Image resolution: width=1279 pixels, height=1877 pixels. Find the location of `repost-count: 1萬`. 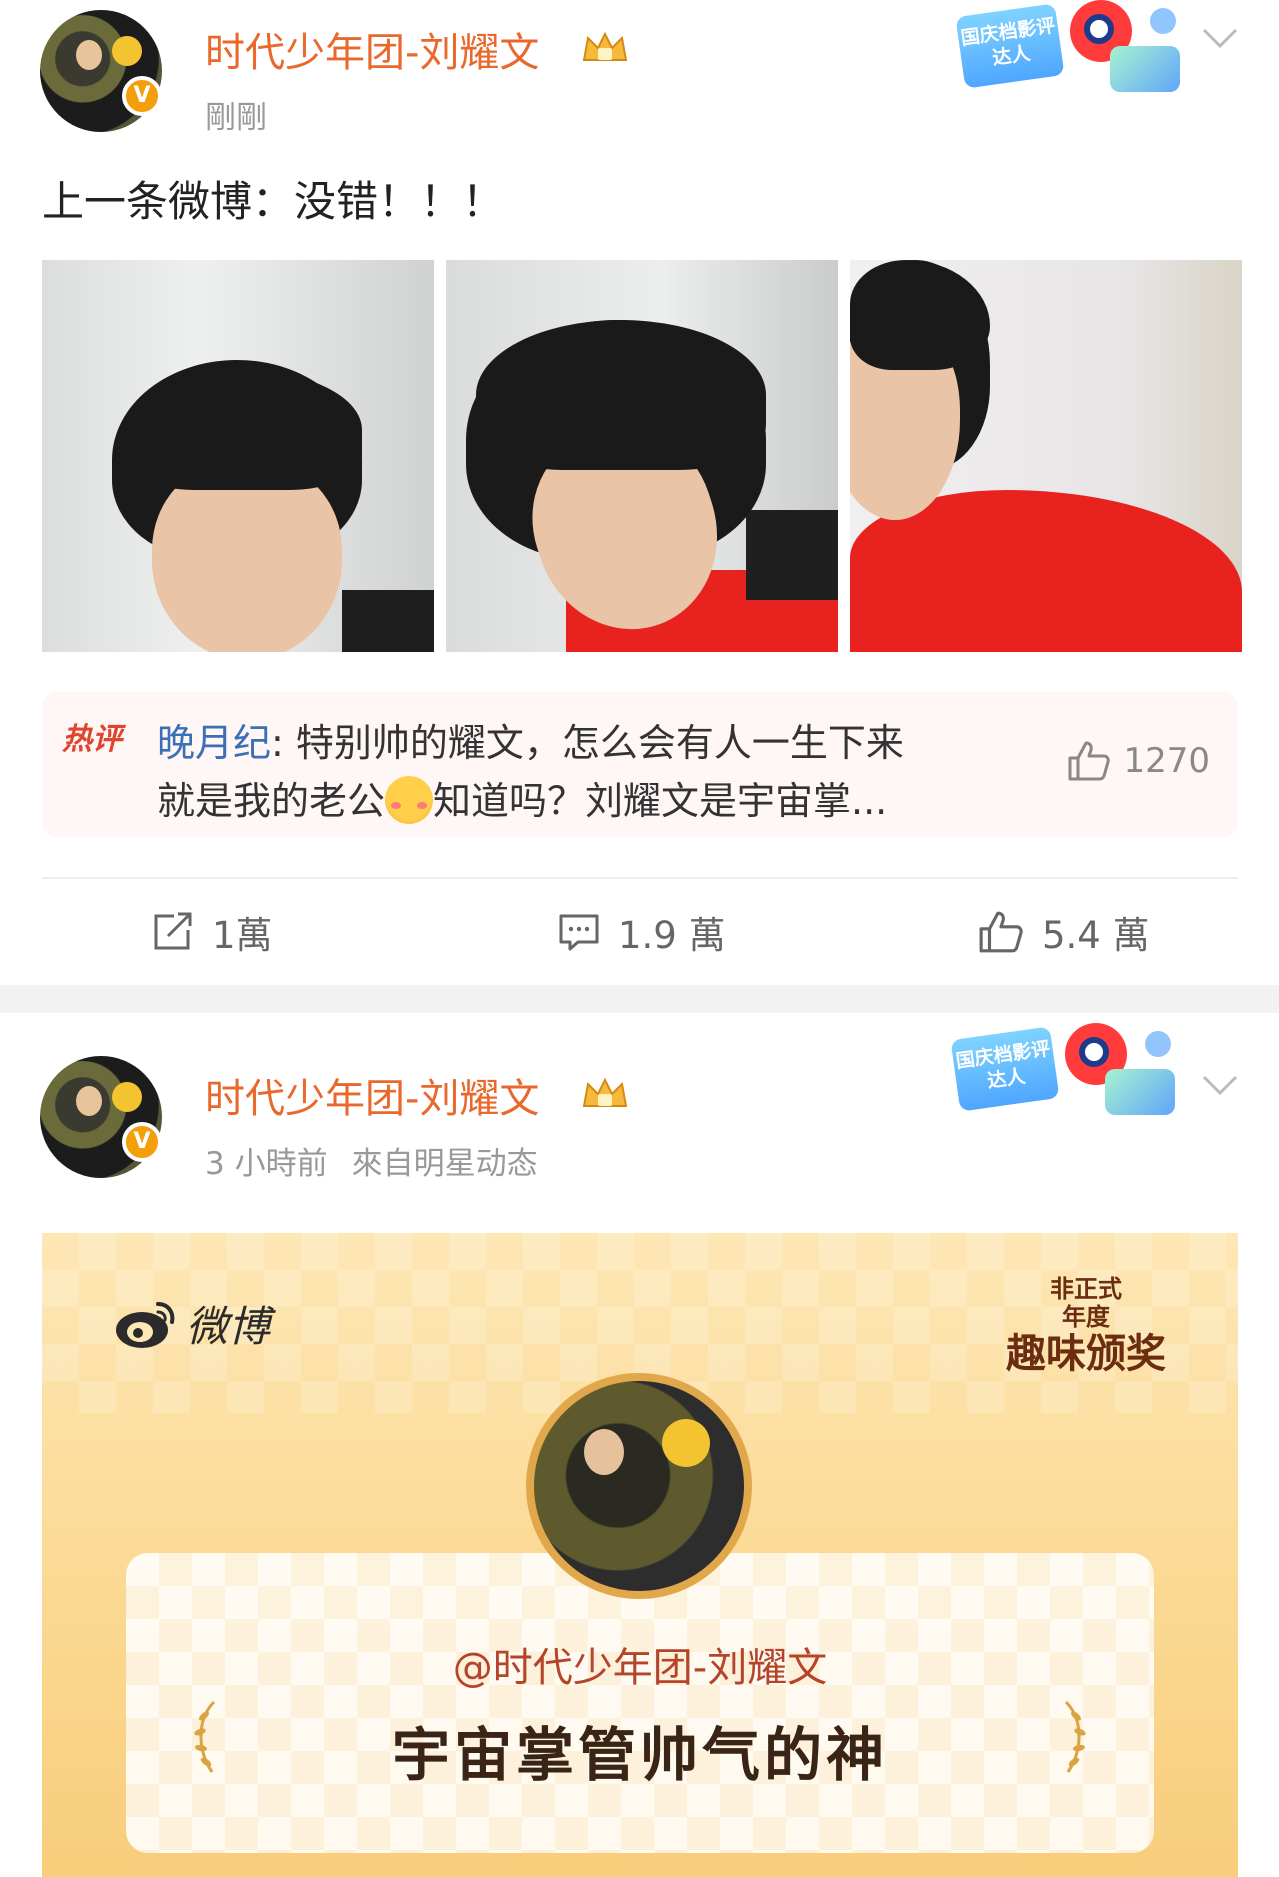

repost-count: 1萬 is located at coordinates (242, 935).